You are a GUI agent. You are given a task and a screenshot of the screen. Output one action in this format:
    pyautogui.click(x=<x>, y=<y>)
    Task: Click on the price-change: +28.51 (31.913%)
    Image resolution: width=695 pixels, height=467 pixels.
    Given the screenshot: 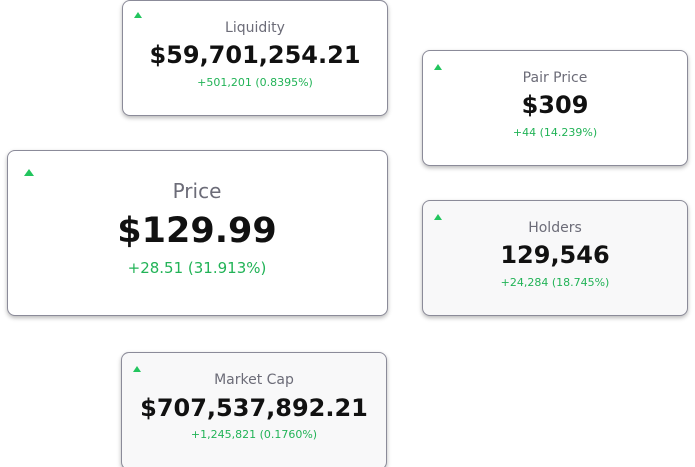 What is the action you would take?
    pyautogui.click(x=197, y=268)
    